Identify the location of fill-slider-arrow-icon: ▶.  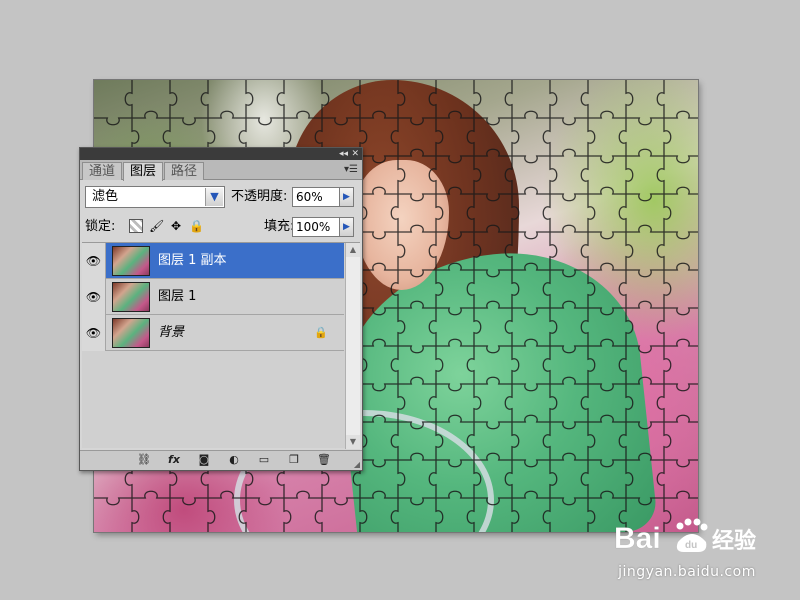
(347, 227).